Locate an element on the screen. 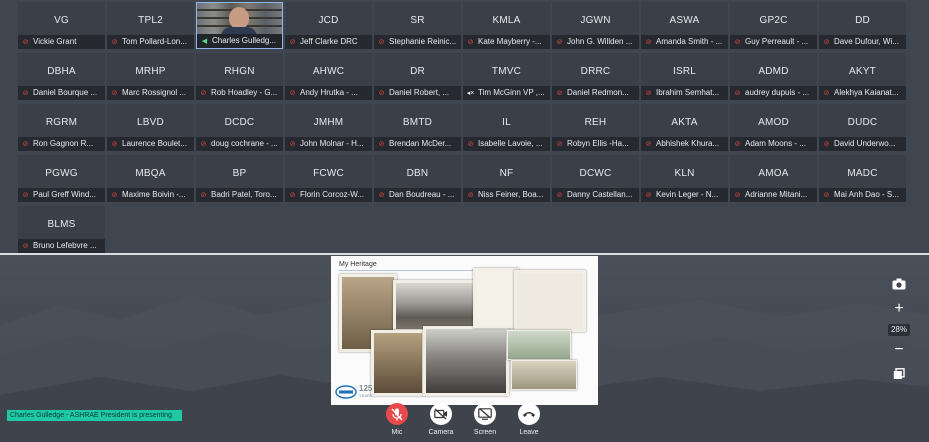  fit-screen-button is located at coordinates (899, 374).